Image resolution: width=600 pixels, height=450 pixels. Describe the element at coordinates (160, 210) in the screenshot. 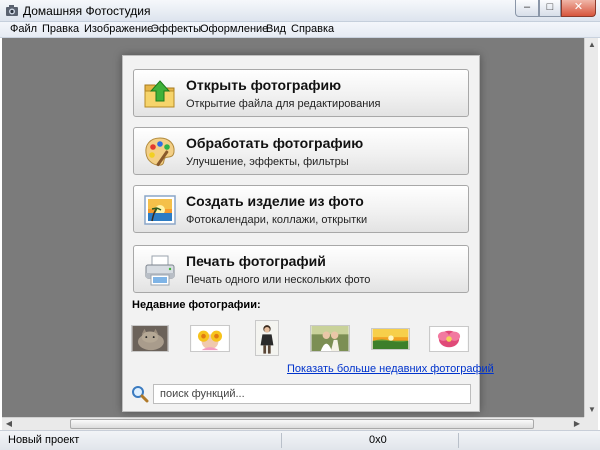

I see `sunset-picture-icon` at that location.